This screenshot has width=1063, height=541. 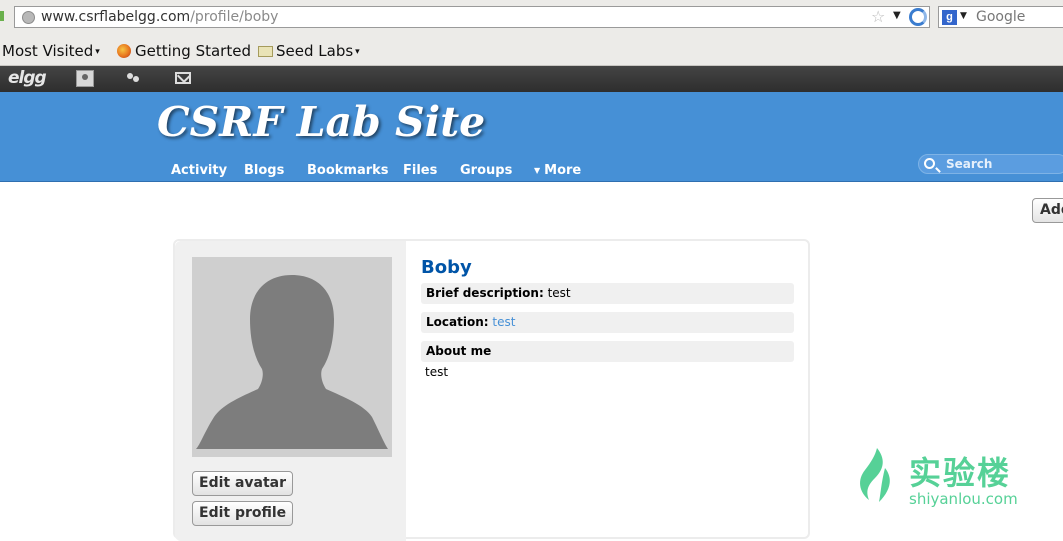 I want to click on nav-files: Files, so click(x=420, y=170).